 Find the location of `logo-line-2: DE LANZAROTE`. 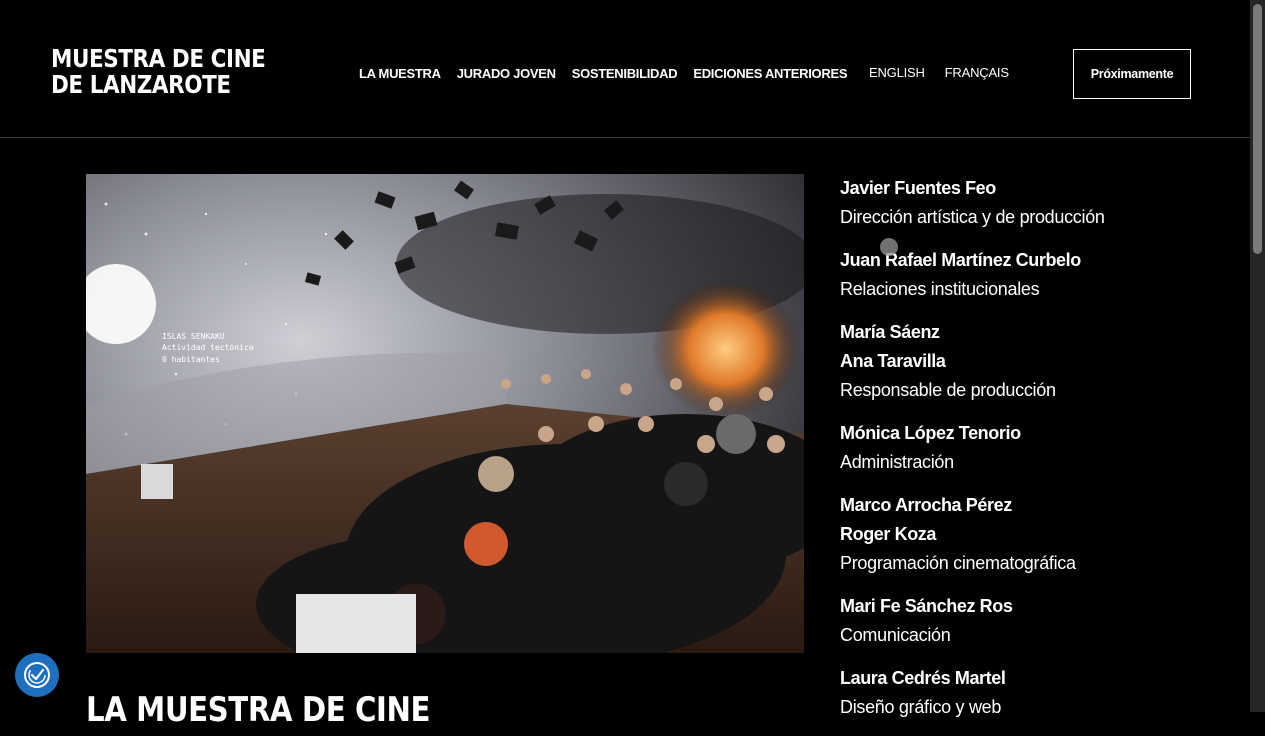

logo-line-2: DE LANZAROTE is located at coordinates (141, 84).